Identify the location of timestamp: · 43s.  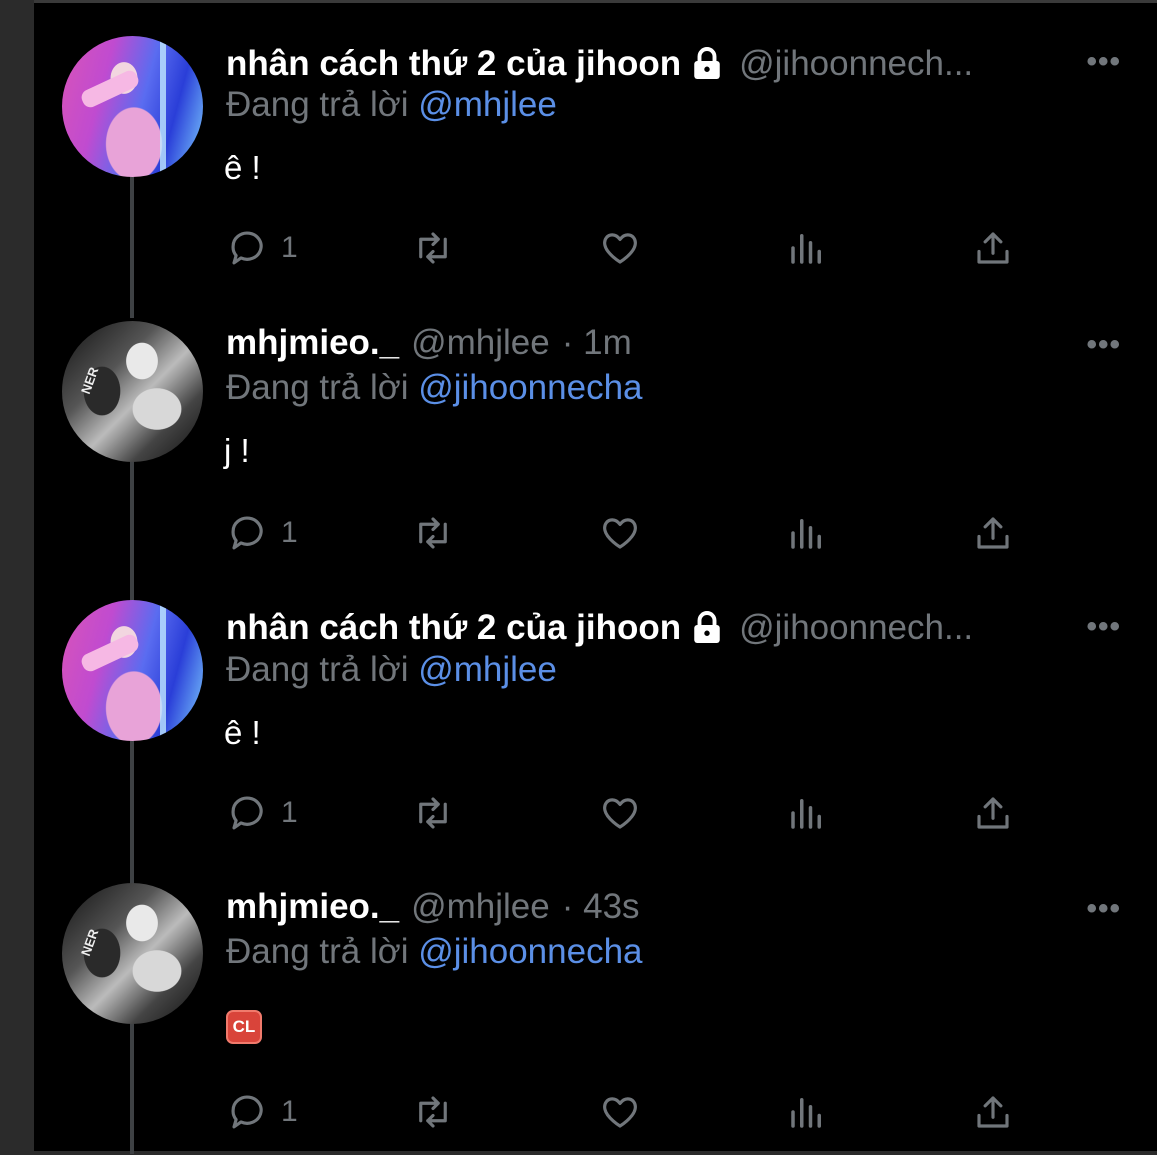
(601, 907).